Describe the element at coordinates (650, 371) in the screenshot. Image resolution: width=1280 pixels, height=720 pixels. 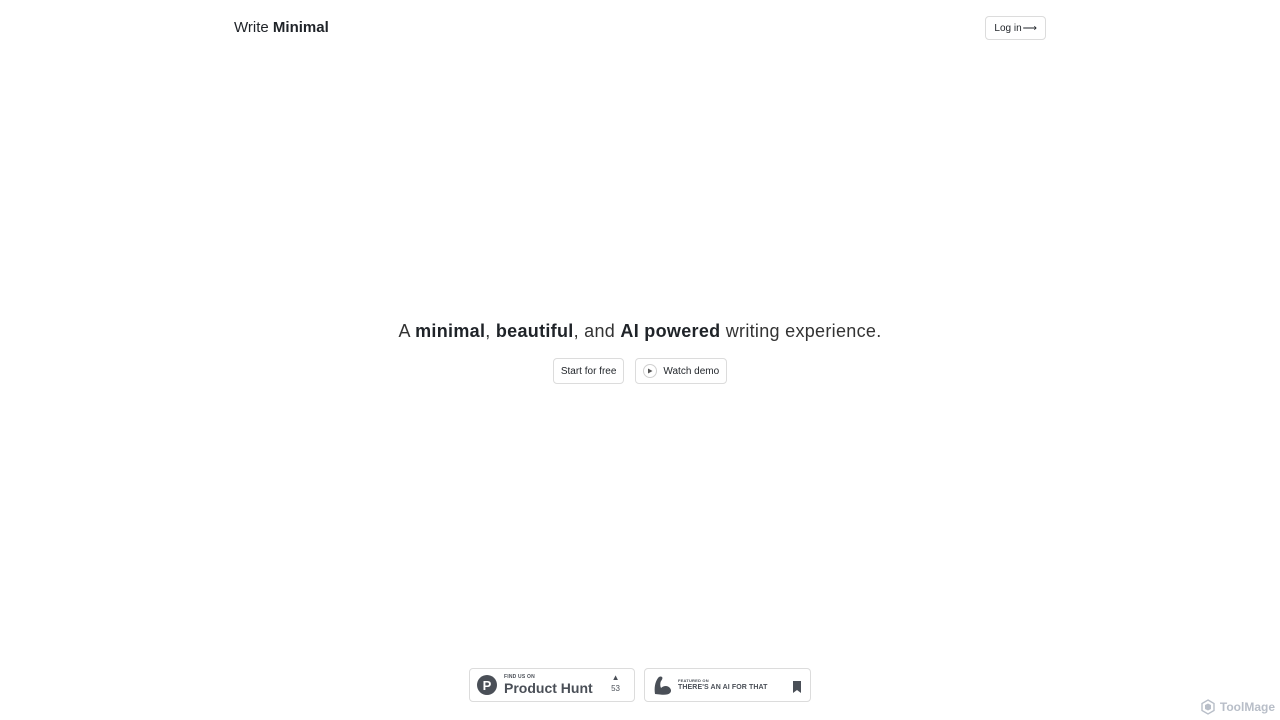
I see `play-icon` at that location.